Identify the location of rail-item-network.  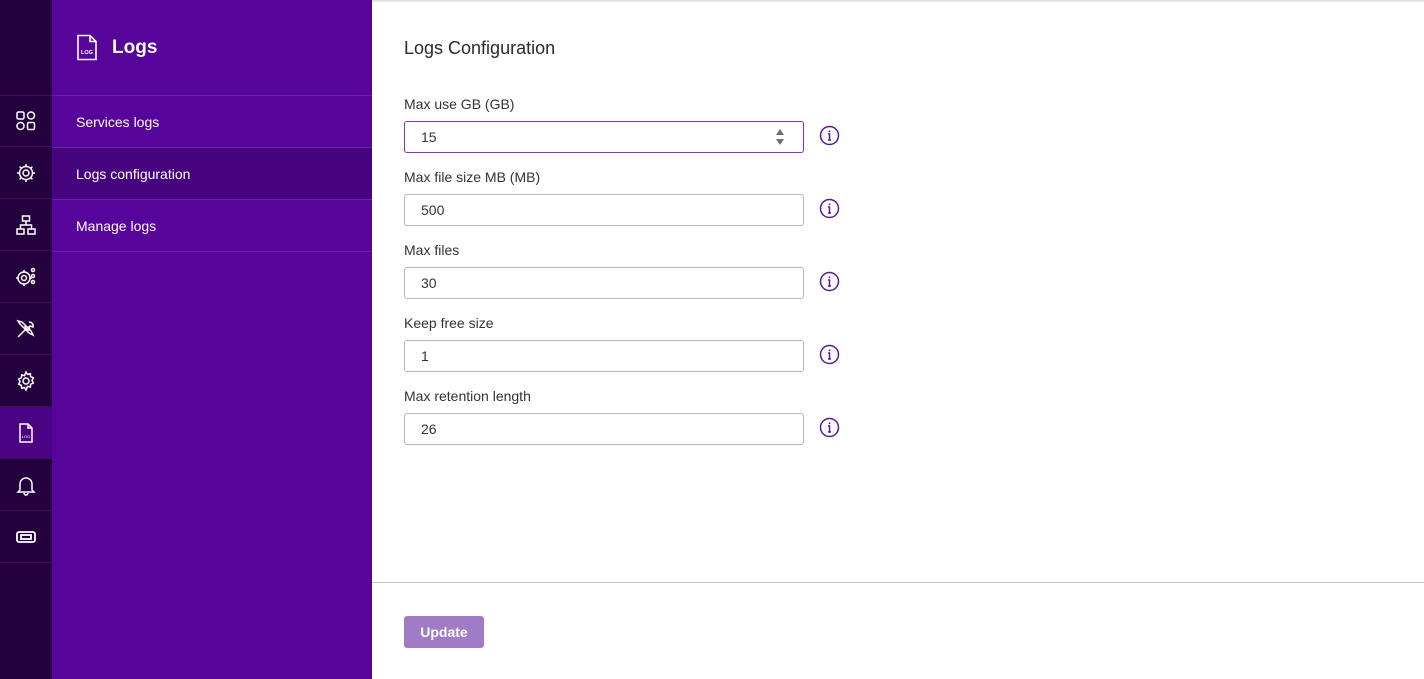
(26, 225).